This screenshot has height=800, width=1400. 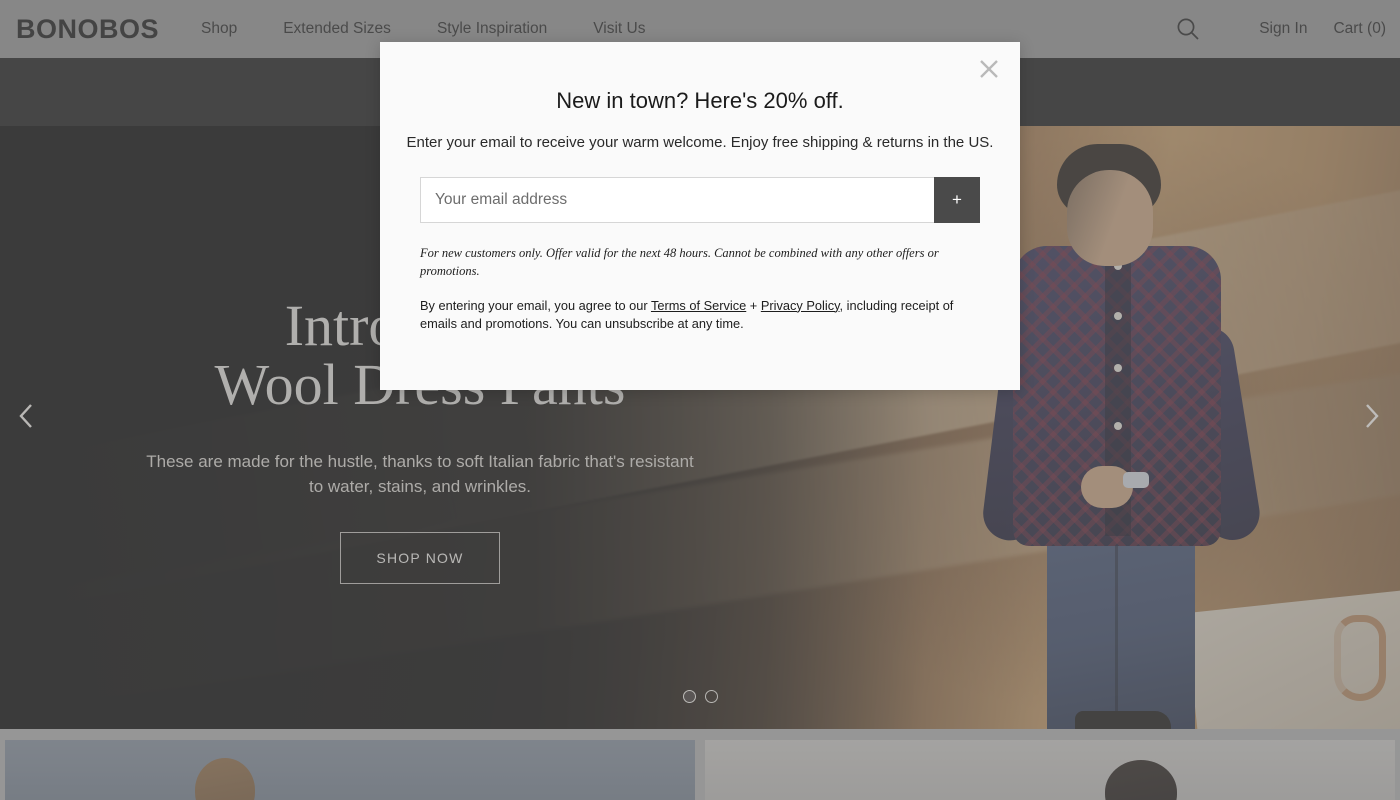 What do you see at coordinates (800, 305) in the screenshot?
I see `privacy-policy-link: Privacy Policy` at bounding box center [800, 305].